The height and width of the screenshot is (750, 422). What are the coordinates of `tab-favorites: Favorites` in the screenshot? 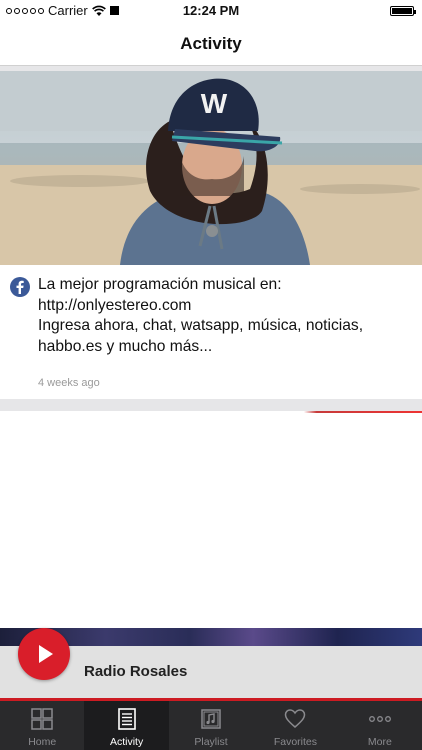 It's located at (295, 725).